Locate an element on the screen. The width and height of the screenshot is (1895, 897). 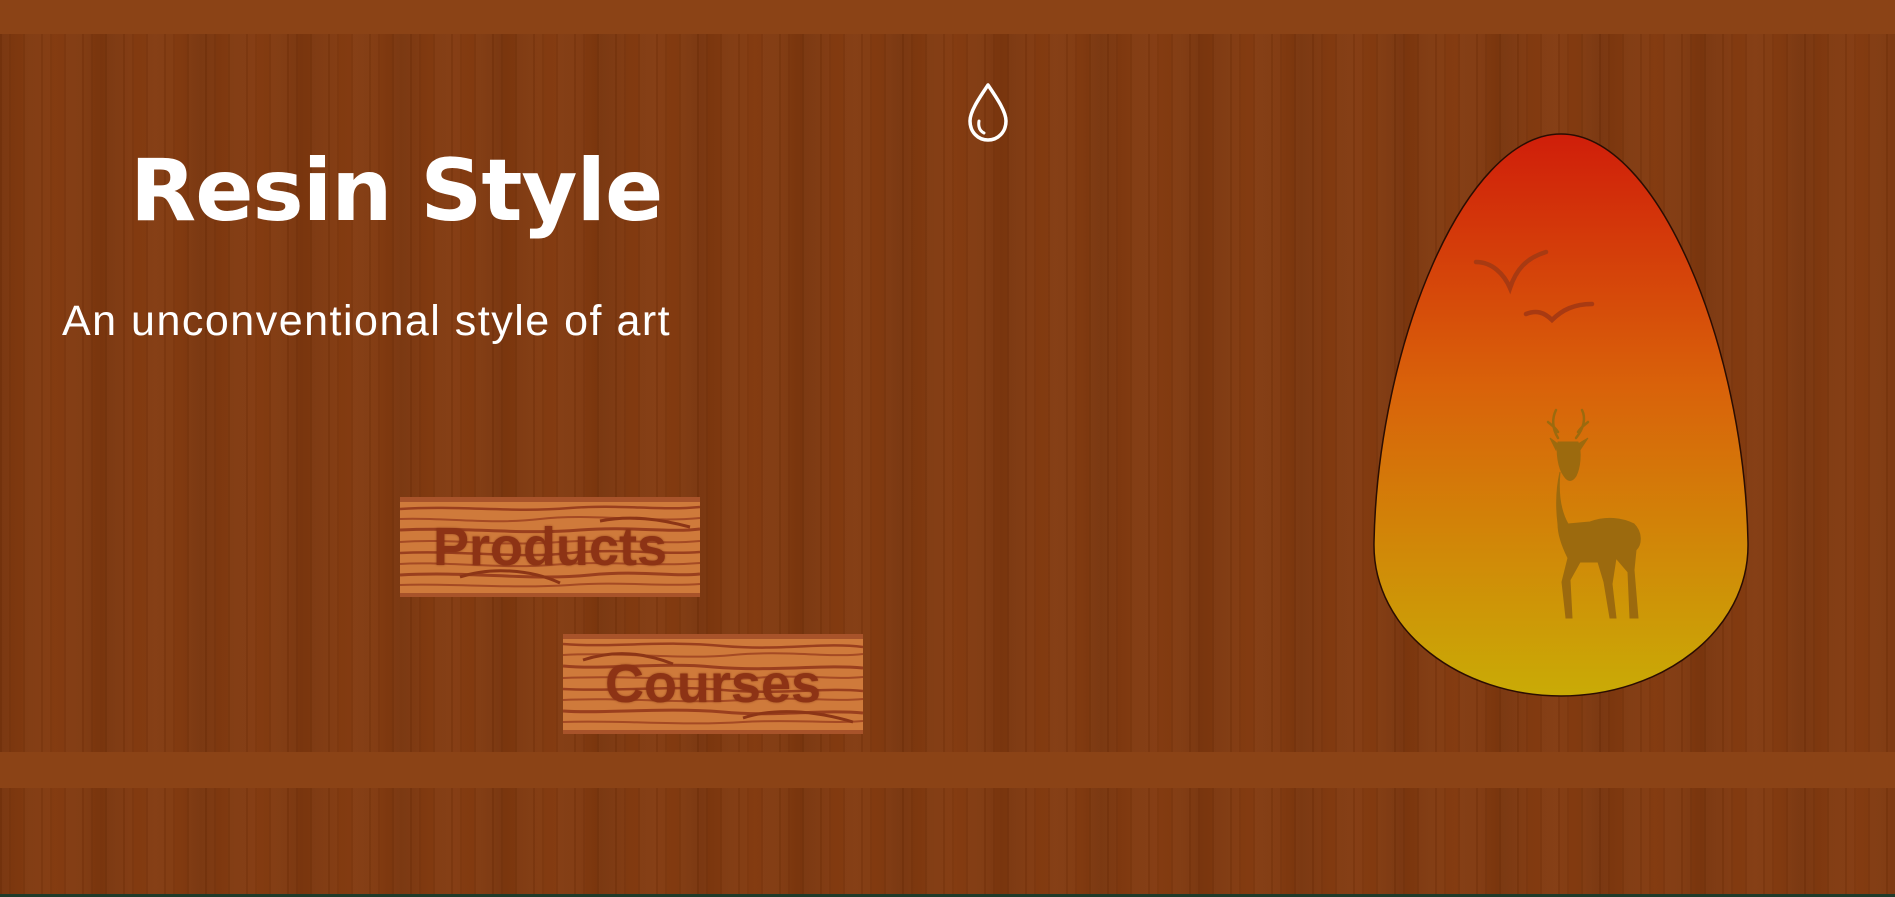
bottom-shelf is located at coordinates (947, 770).